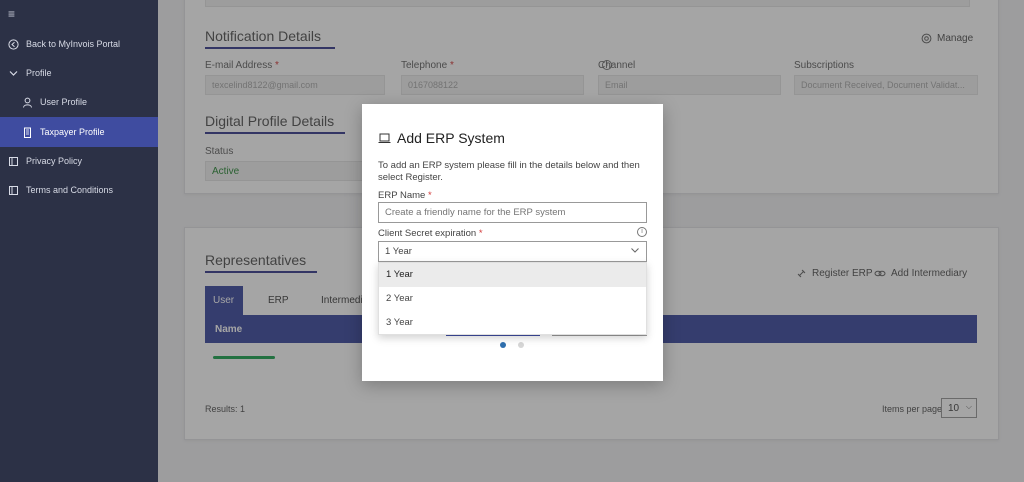 Image resolution: width=1024 pixels, height=482 pixels. I want to click on sidebar-item-label: Terms and Conditions, so click(70, 190).